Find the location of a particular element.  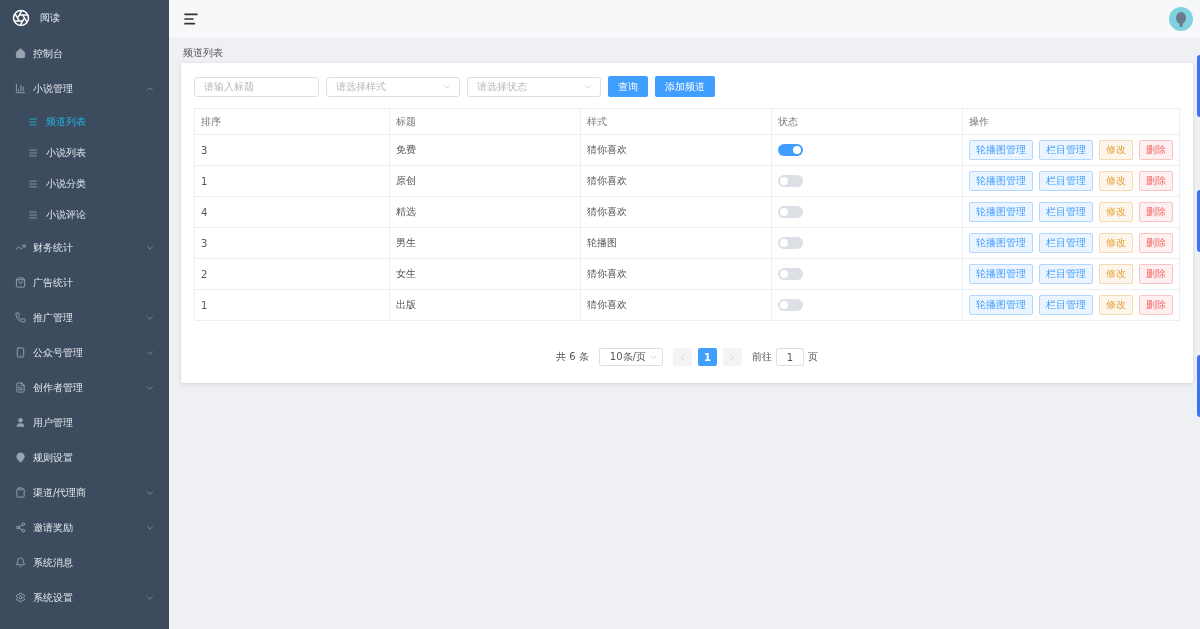

table-cell: 男生 is located at coordinates (484, 243).